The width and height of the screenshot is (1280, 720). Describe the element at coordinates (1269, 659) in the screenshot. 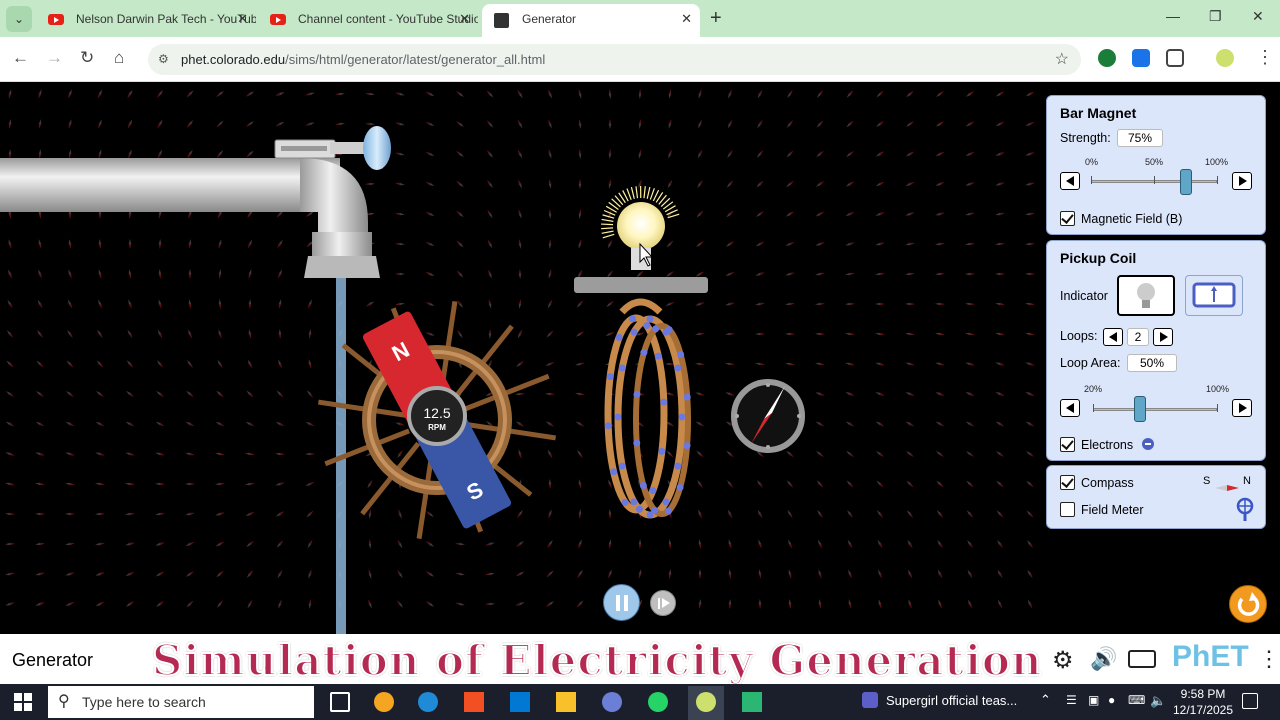

I see `phet-menu-icon: ⋮` at that location.